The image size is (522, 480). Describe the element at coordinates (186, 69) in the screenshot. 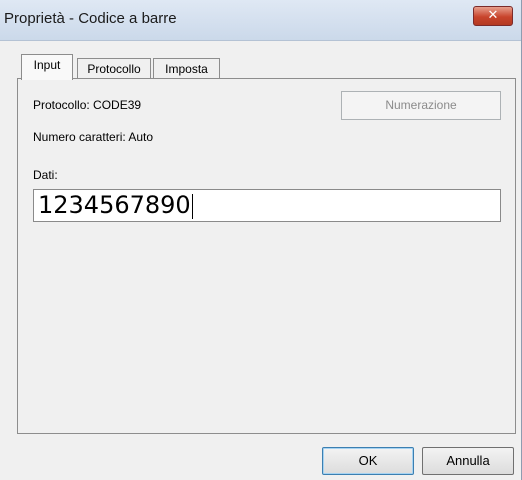

I see `tab-imposta: Imposta` at that location.